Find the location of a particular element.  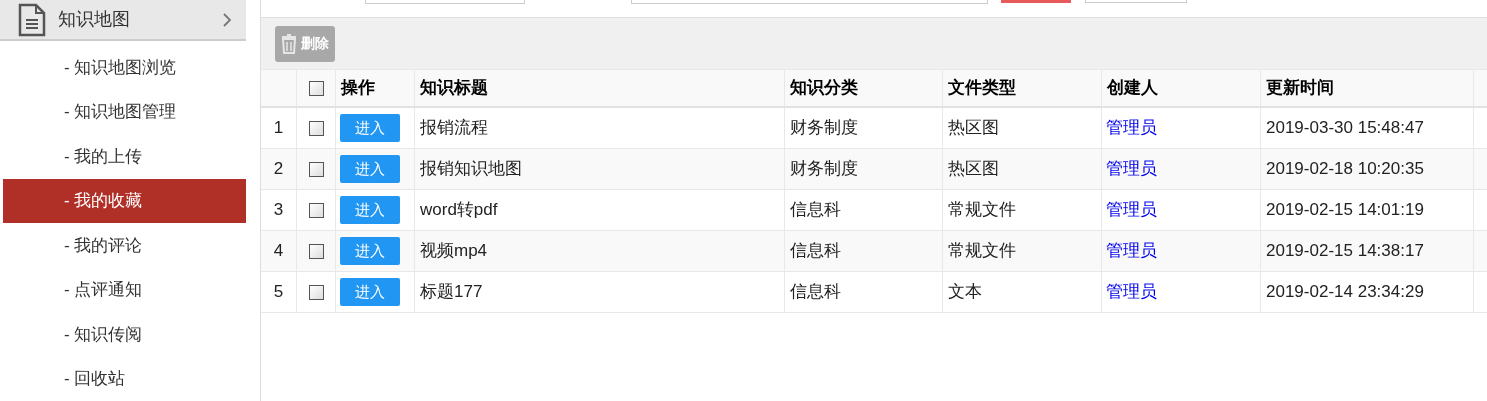

sidebar-header: 知识地图 is located at coordinates (123, 20).